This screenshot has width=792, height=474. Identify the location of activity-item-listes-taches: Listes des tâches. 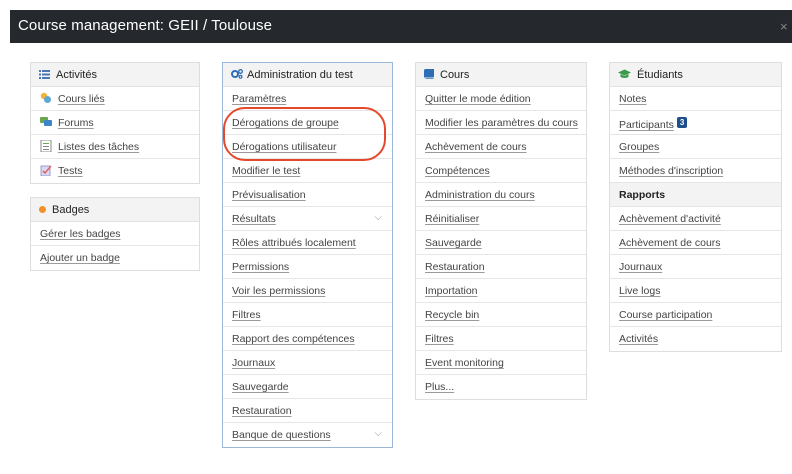
(115, 147).